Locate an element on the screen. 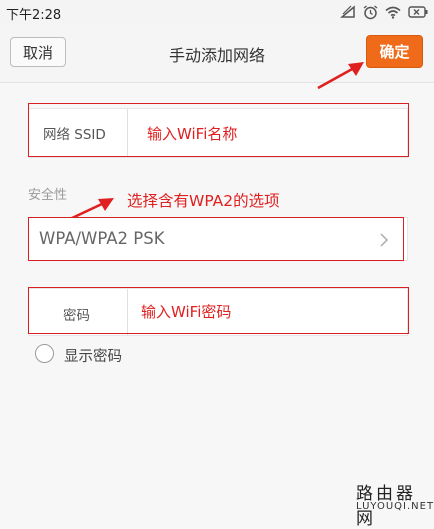 The image size is (434, 529). battery-icon is located at coordinates (418, 12).